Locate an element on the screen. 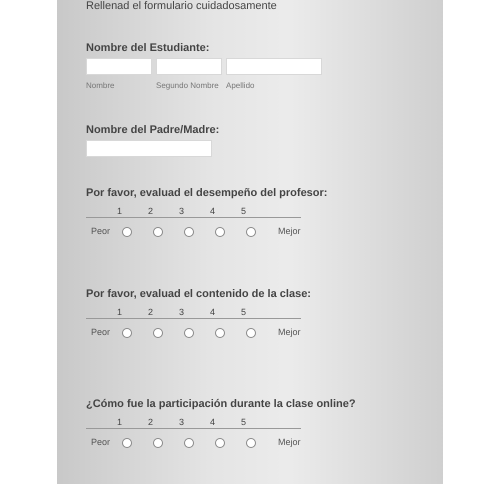 The image size is (500, 484). field-hint: Apellido is located at coordinates (241, 86).